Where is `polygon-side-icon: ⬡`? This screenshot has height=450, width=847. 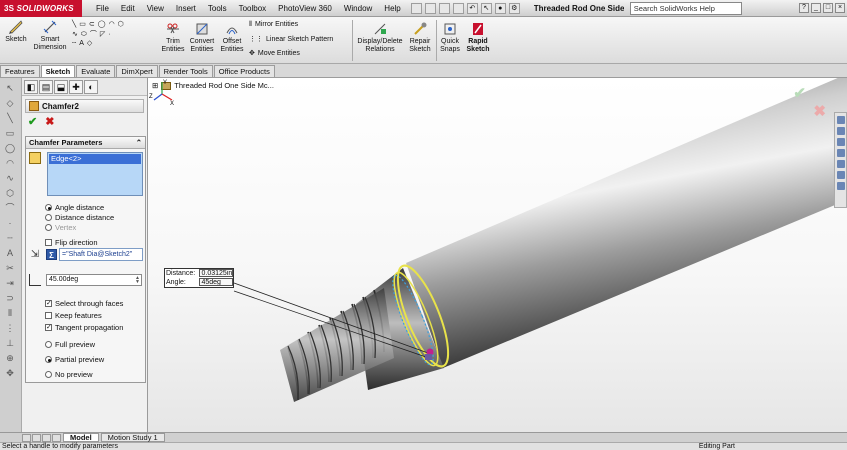
polygon-side-icon: ⬡ is located at coordinates (10, 193).